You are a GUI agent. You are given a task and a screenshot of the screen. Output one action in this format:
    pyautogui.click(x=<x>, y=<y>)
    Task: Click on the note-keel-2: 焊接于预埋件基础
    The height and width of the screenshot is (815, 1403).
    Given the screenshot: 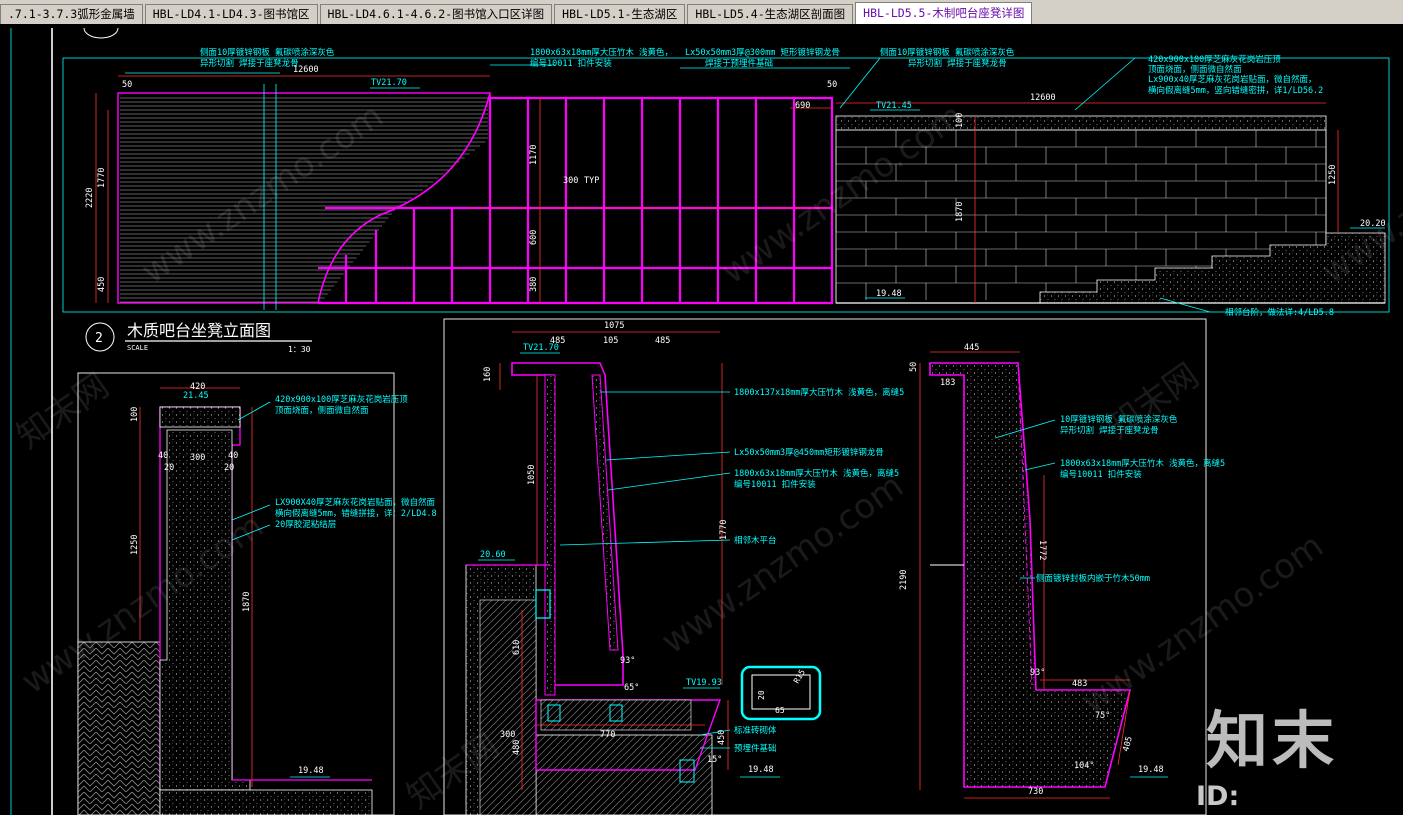 What is the action you would take?
    pyautogui.click(x=739, y=63)
    